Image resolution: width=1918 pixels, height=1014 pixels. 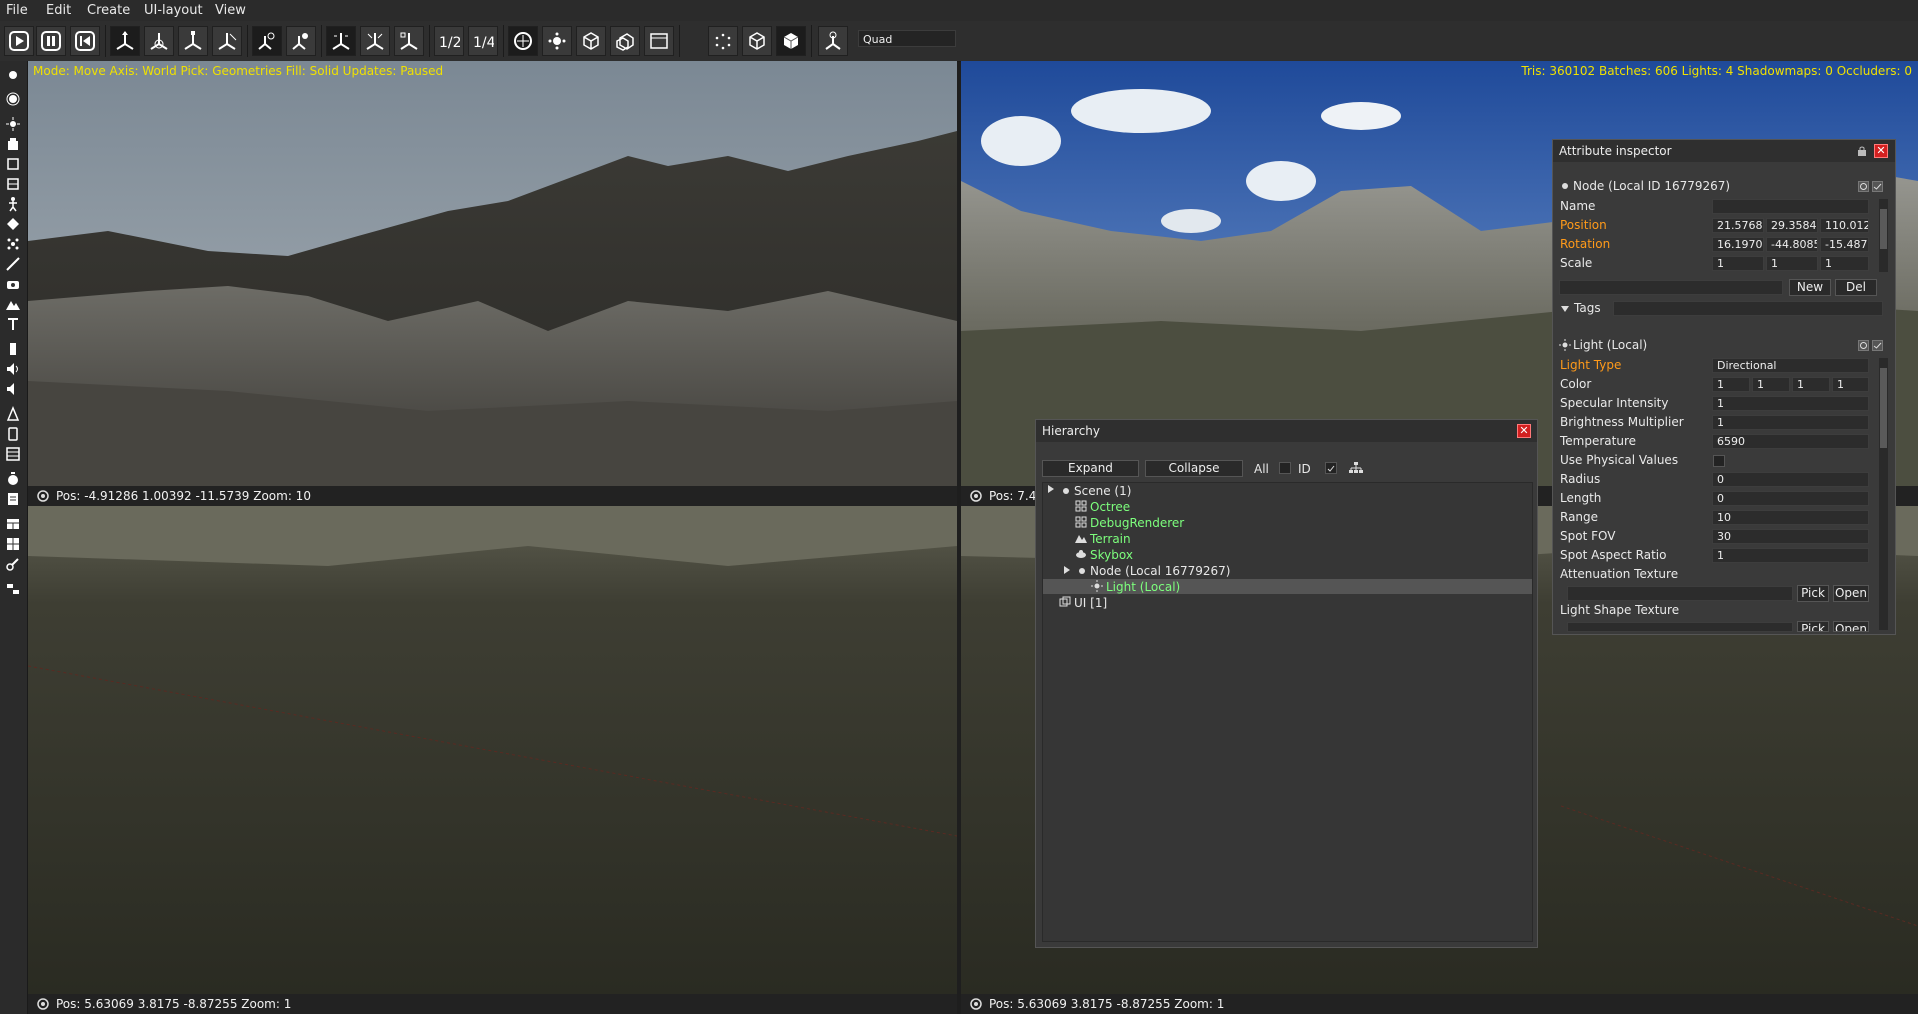 What do you see at coordinates (13, 479) in the screenshot?
I see `tool-timer-button` at bounding box center [13, 479].